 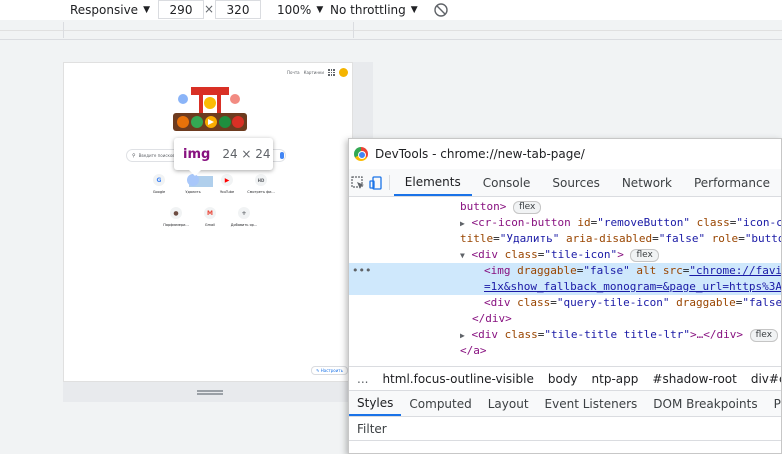 I want to click on customize-button: ✎ Настроить, so click(x=329, y=370).